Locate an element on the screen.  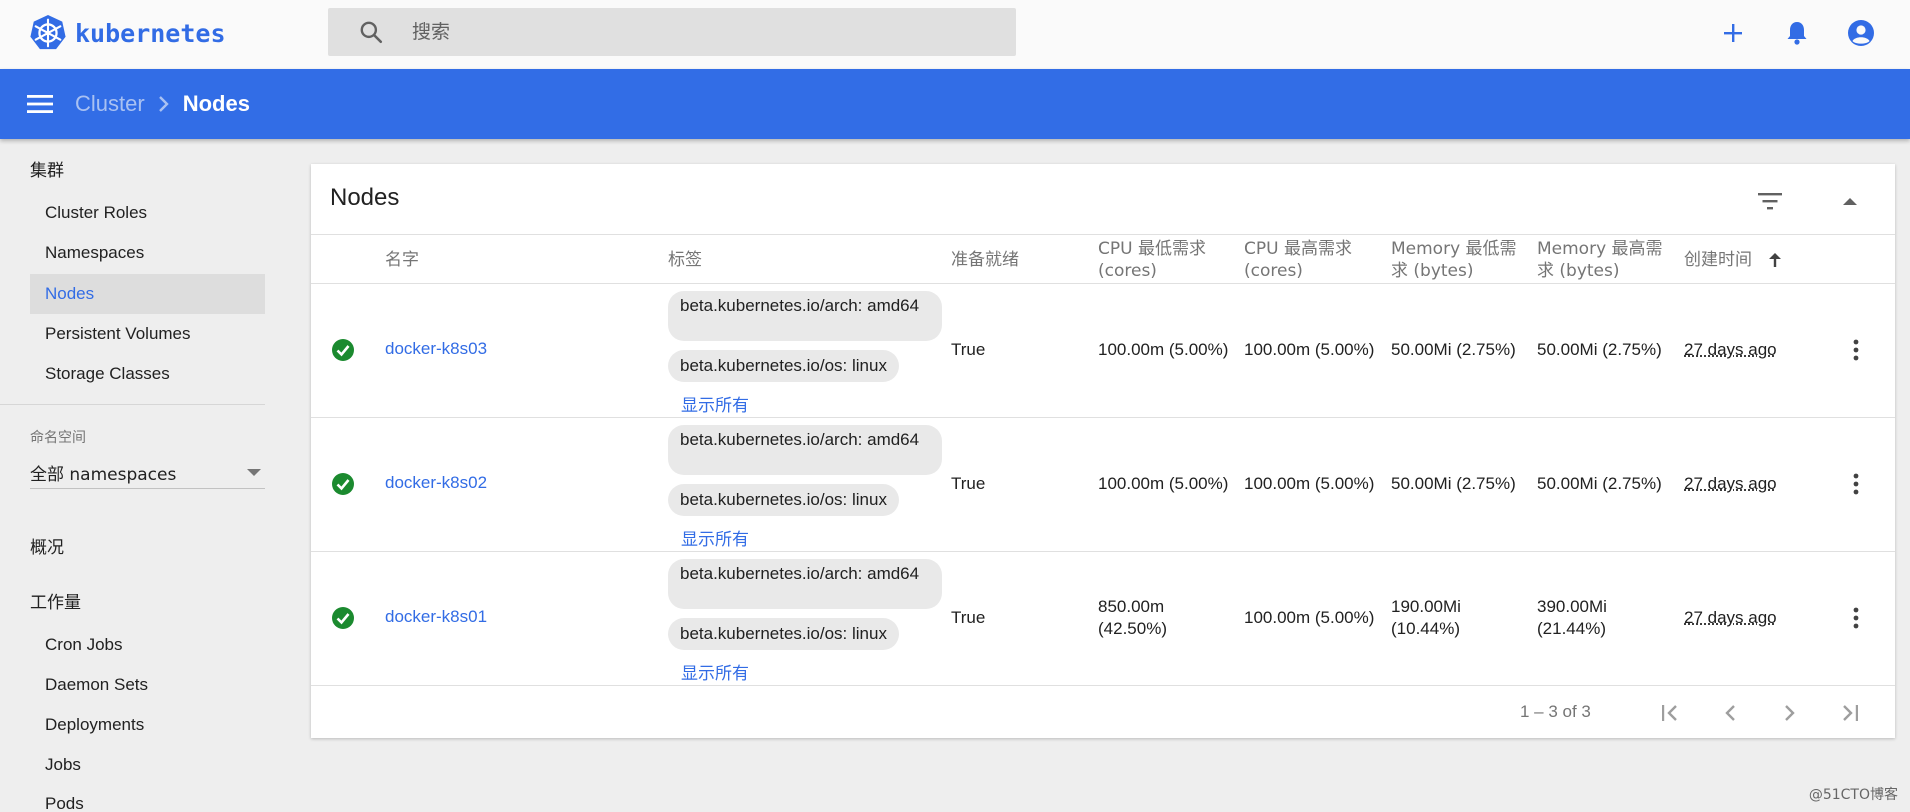
kubernetes-logo: kubernetes is located at coordinates (127, 33).